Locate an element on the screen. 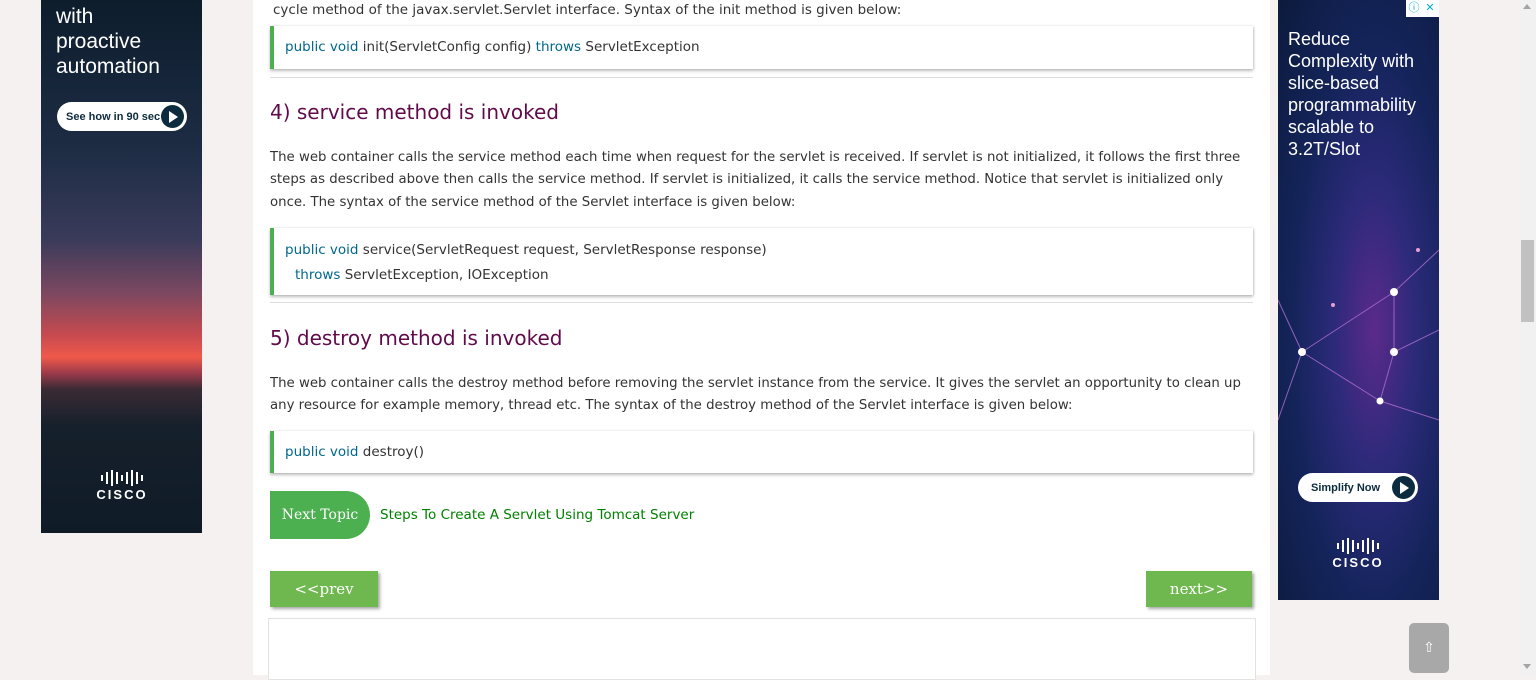 The height and width of the screenshot is (680, 1536). scrollbar-thumb is located at coordinates (1527, 281).